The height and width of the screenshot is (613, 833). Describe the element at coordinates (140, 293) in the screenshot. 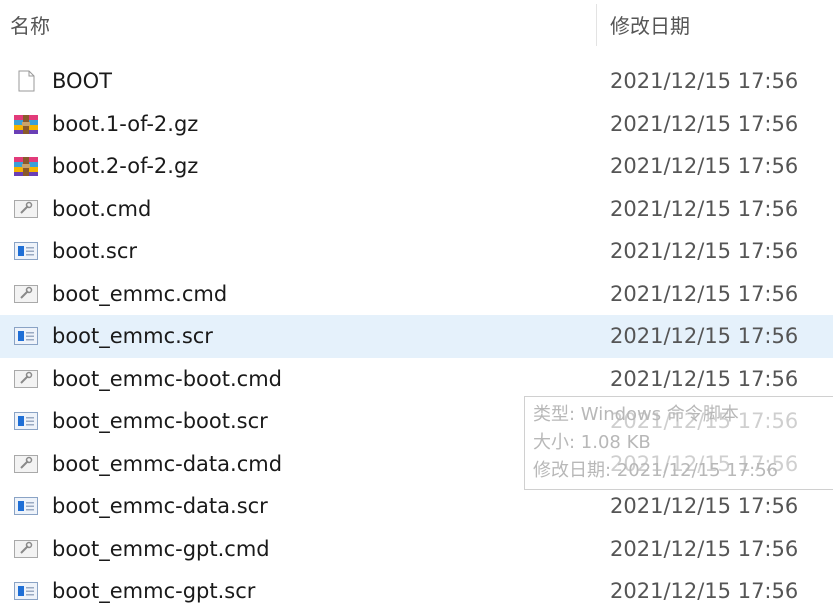

I see `file-name: boot_emmc.cmd` at that location.